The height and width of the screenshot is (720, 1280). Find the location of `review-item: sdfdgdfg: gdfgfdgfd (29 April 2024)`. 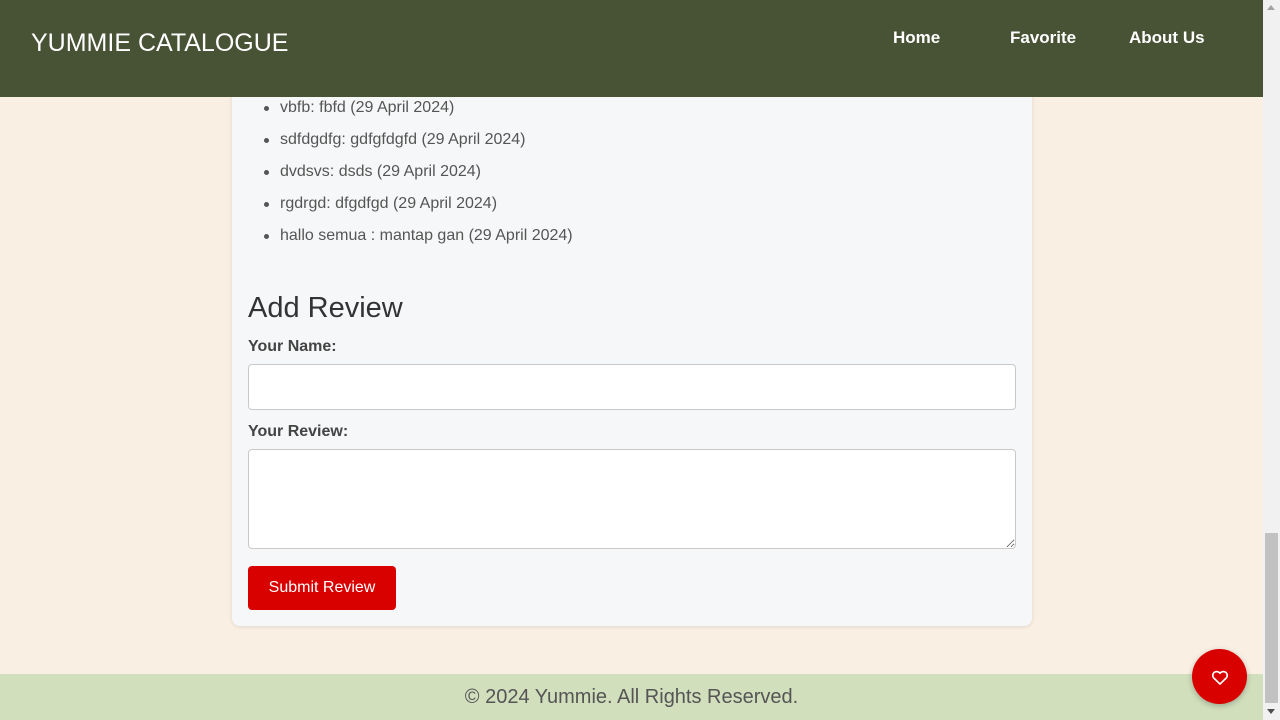

review-item: sdfdgdfg: gdfgfdgfd (29 April 2024) is located at coordinates (418, 145).